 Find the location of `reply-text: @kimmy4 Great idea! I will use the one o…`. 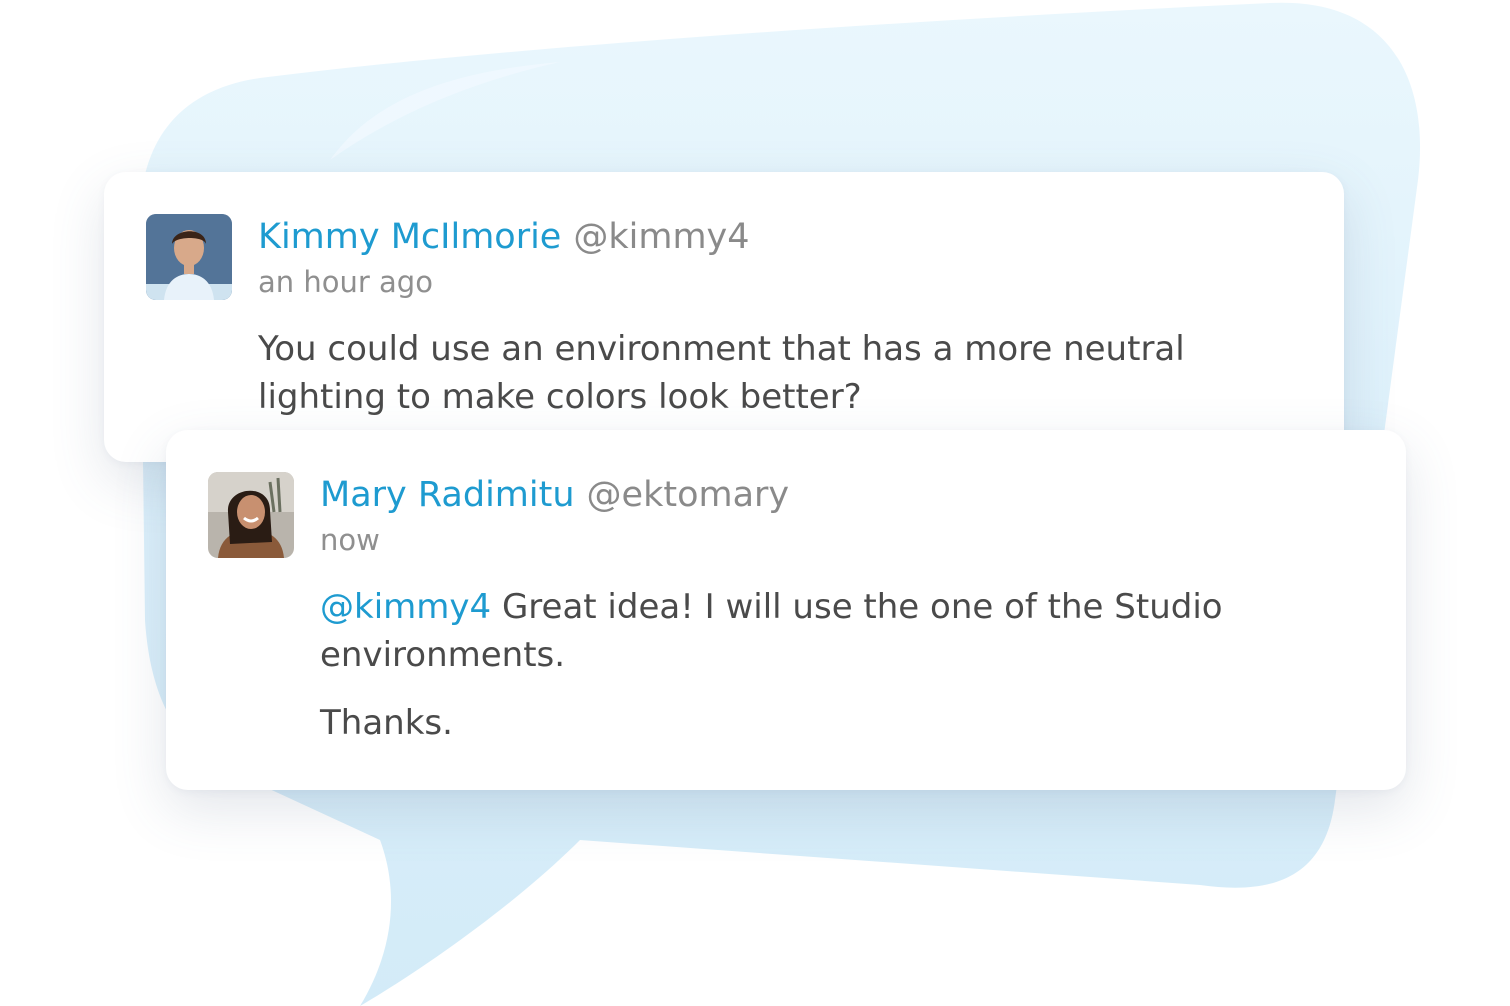

reply-text: @kimmy4 Great idea! I will use the one o… is located at coordinates (840, 665).